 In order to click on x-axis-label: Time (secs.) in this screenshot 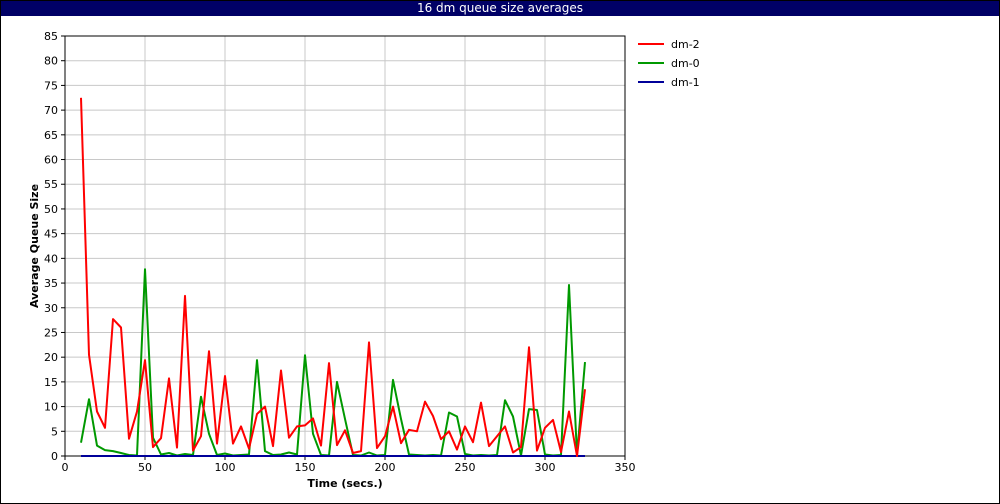, I will do `click(344, 483)`.